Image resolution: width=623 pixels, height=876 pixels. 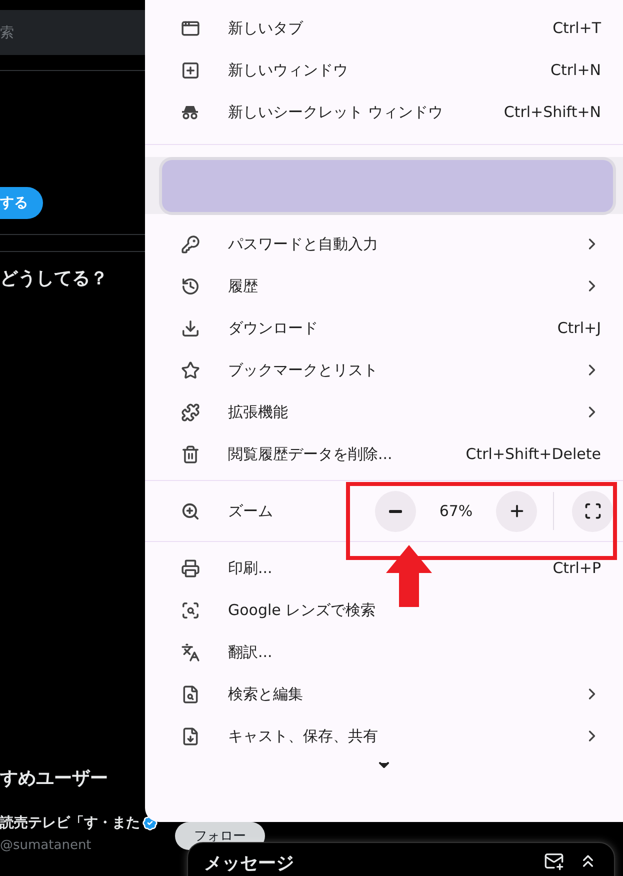 What do you see at coordinates (190, 70) in the screenshot?
I see `window-plus-icon` at bounding box center [190, 70].